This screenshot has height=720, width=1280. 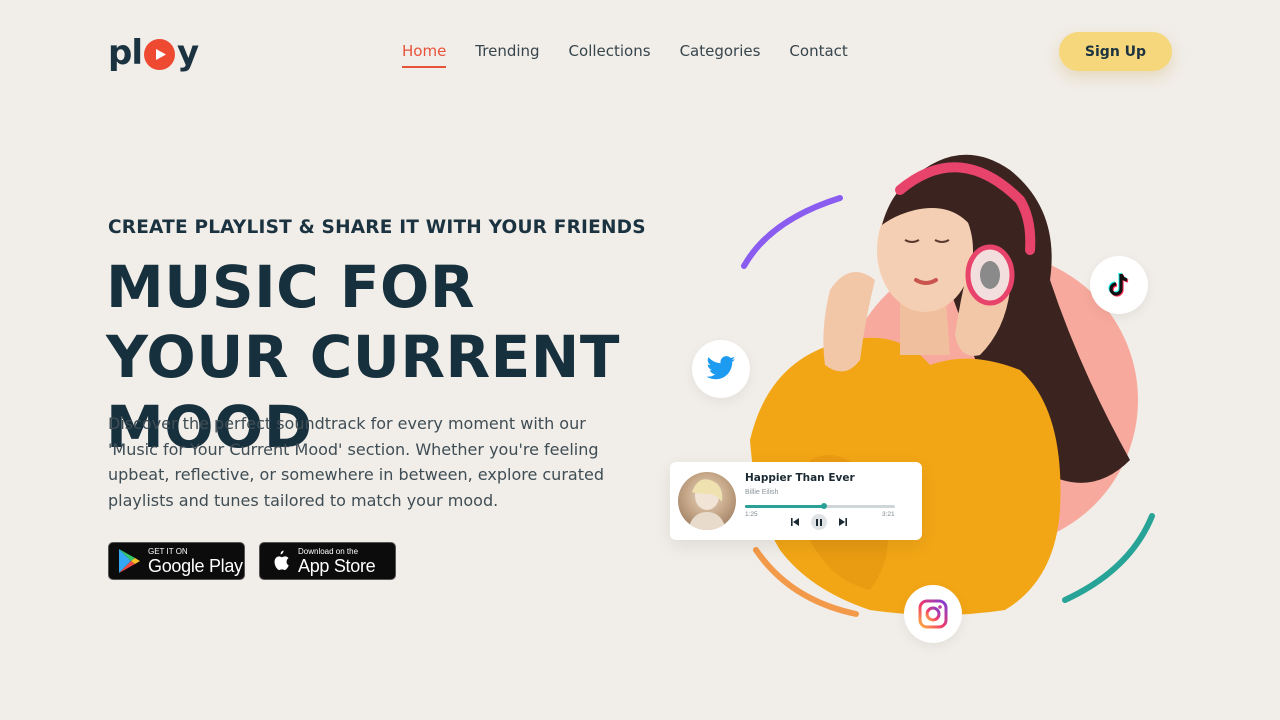 I want to click on logo-text-left: pl, so click(x=125, y=53).